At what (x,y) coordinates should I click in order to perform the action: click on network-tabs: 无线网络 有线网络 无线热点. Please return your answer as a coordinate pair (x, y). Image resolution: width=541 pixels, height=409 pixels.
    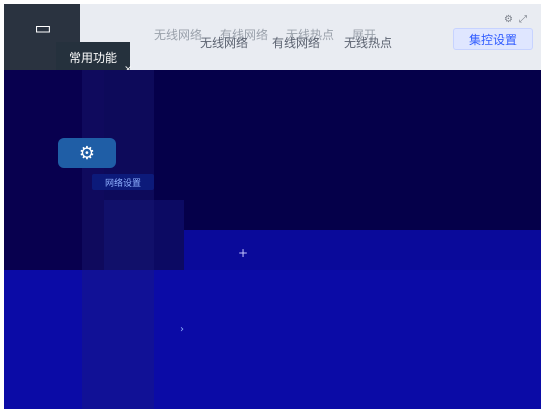
    Looking at the image, I should click on (296, 42).